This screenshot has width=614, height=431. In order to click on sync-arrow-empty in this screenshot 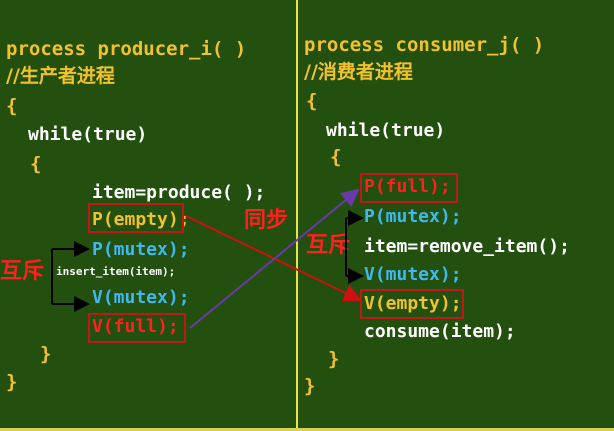, I will do `click(273, 258)`.